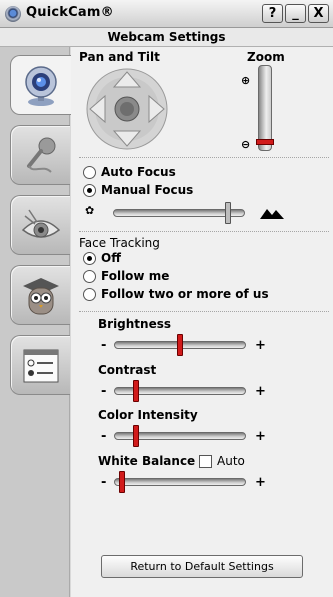 The width and height of the screenshot is (333, 597). Describe the element at coordinates (90, 210) in the screenshot. I see `macro-focus-icon: ✿` at that location.